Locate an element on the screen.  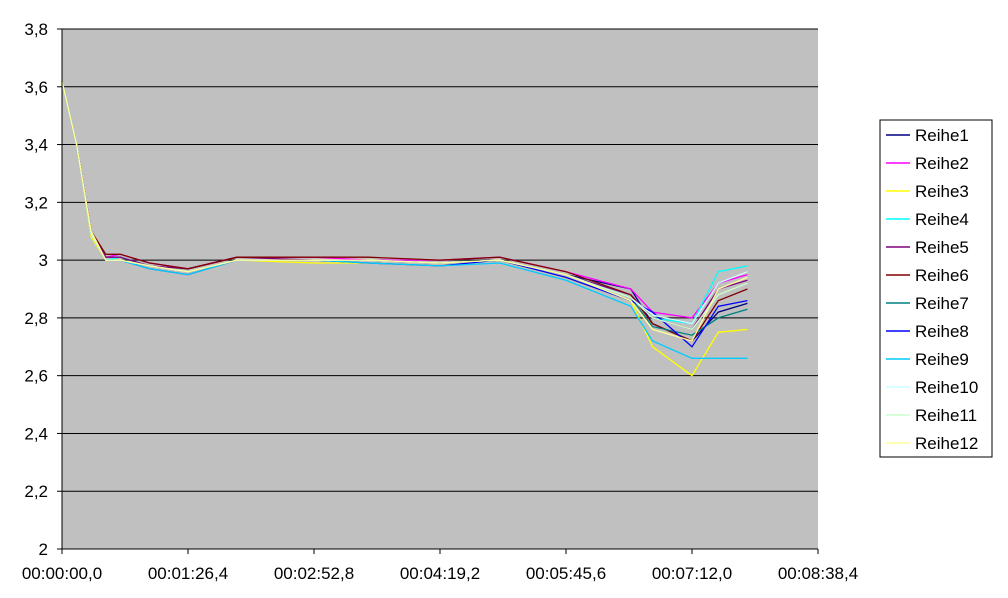
legend-label: Reihe7 is located at coordinates (942, 303).